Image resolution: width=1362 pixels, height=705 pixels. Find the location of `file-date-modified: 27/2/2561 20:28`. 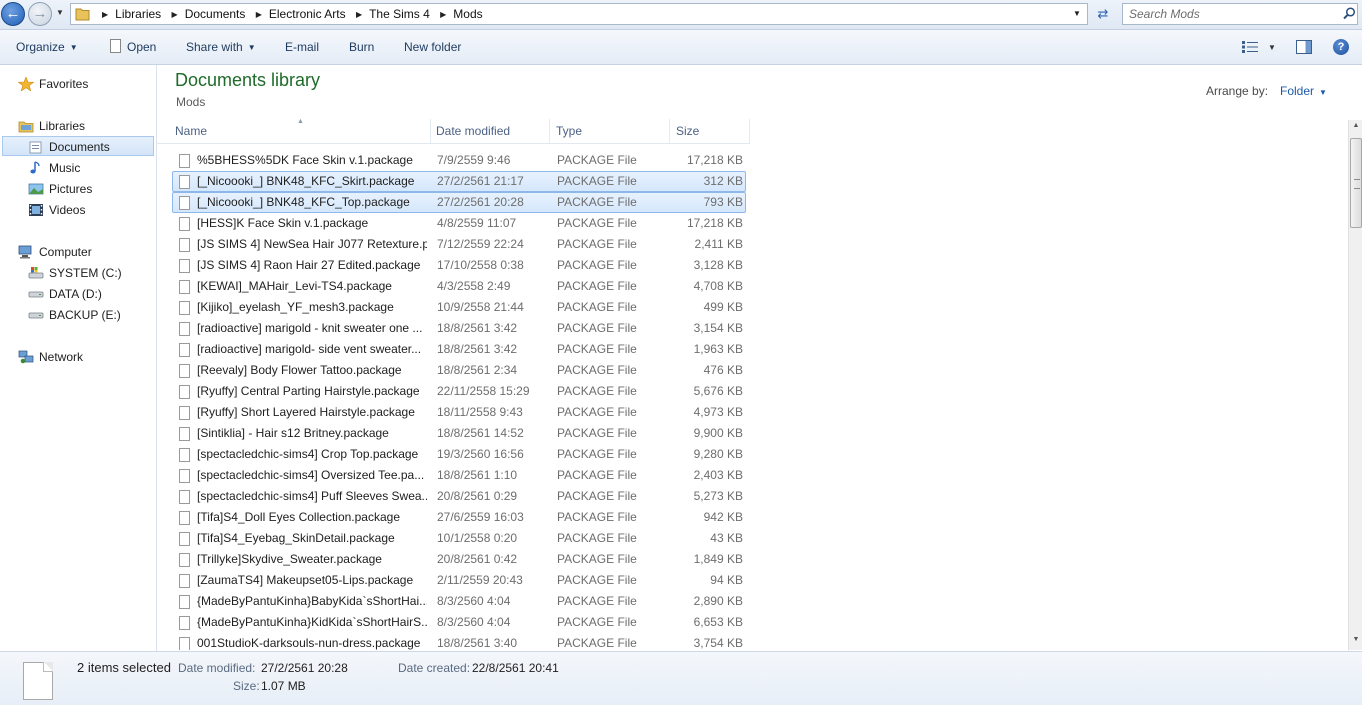

file-date-modified: 27/2/2561 20:28 is located at coordinates (480, 202).